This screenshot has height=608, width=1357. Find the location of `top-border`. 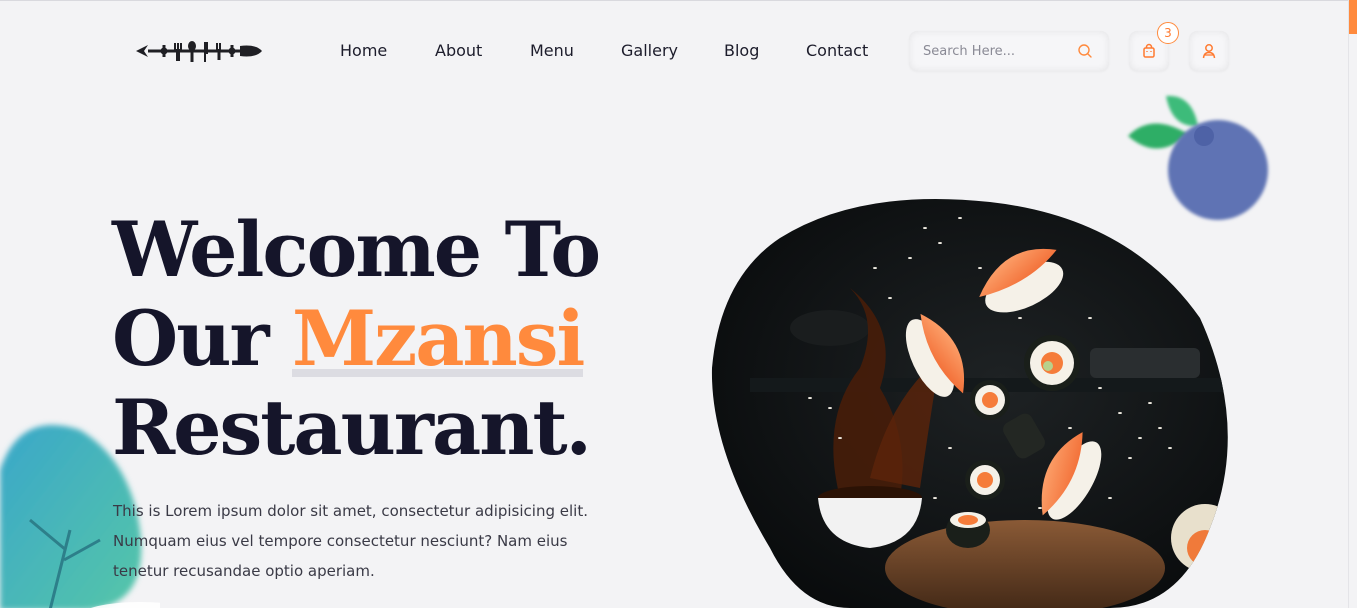

top-border is located at coordinates (678, 0).